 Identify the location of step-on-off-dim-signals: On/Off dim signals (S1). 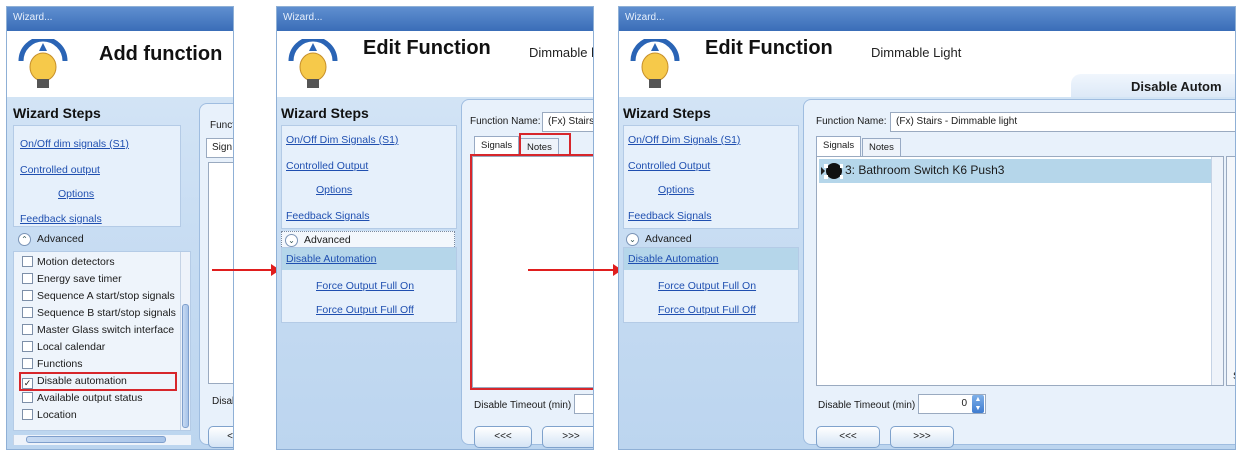
(74, 144).